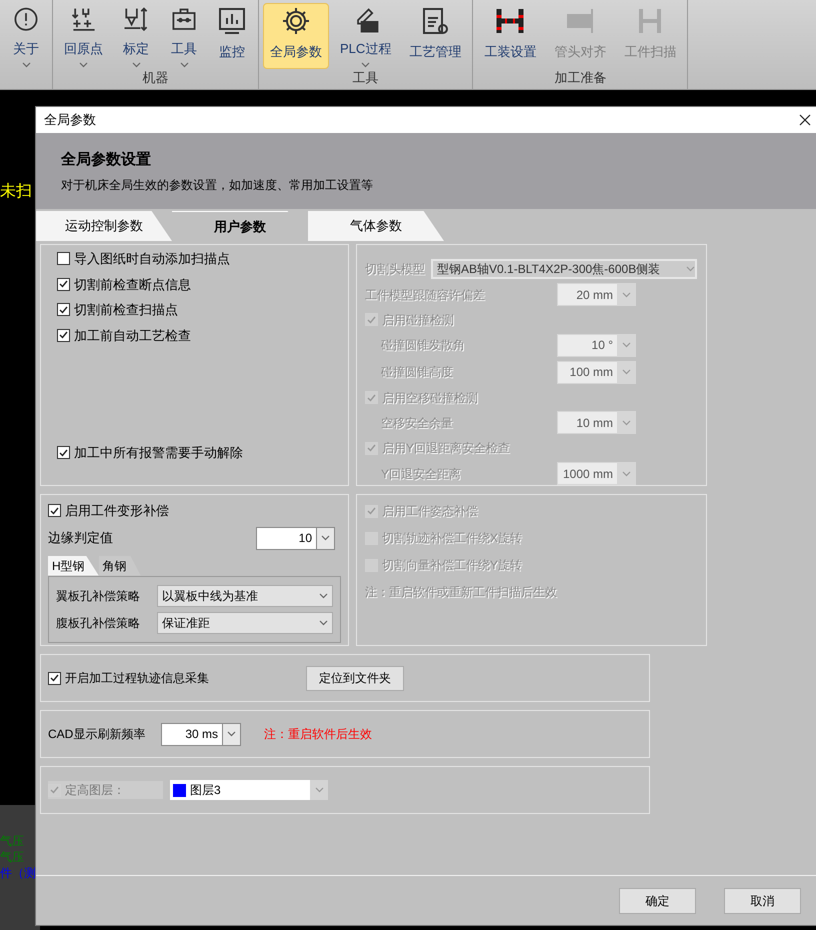  Describe the element at coordinates (83, 36) in the screenshot. I see `ribbon-button: 回原点` at that location.